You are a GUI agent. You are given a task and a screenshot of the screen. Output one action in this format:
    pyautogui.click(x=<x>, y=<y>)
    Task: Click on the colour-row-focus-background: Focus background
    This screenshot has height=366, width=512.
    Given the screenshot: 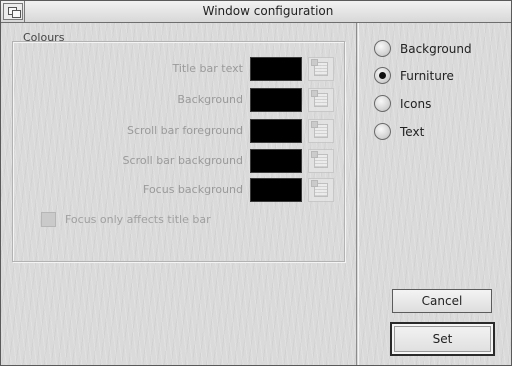 What is the action you would take?
    pyautogui.click(x=179, y=190)
    